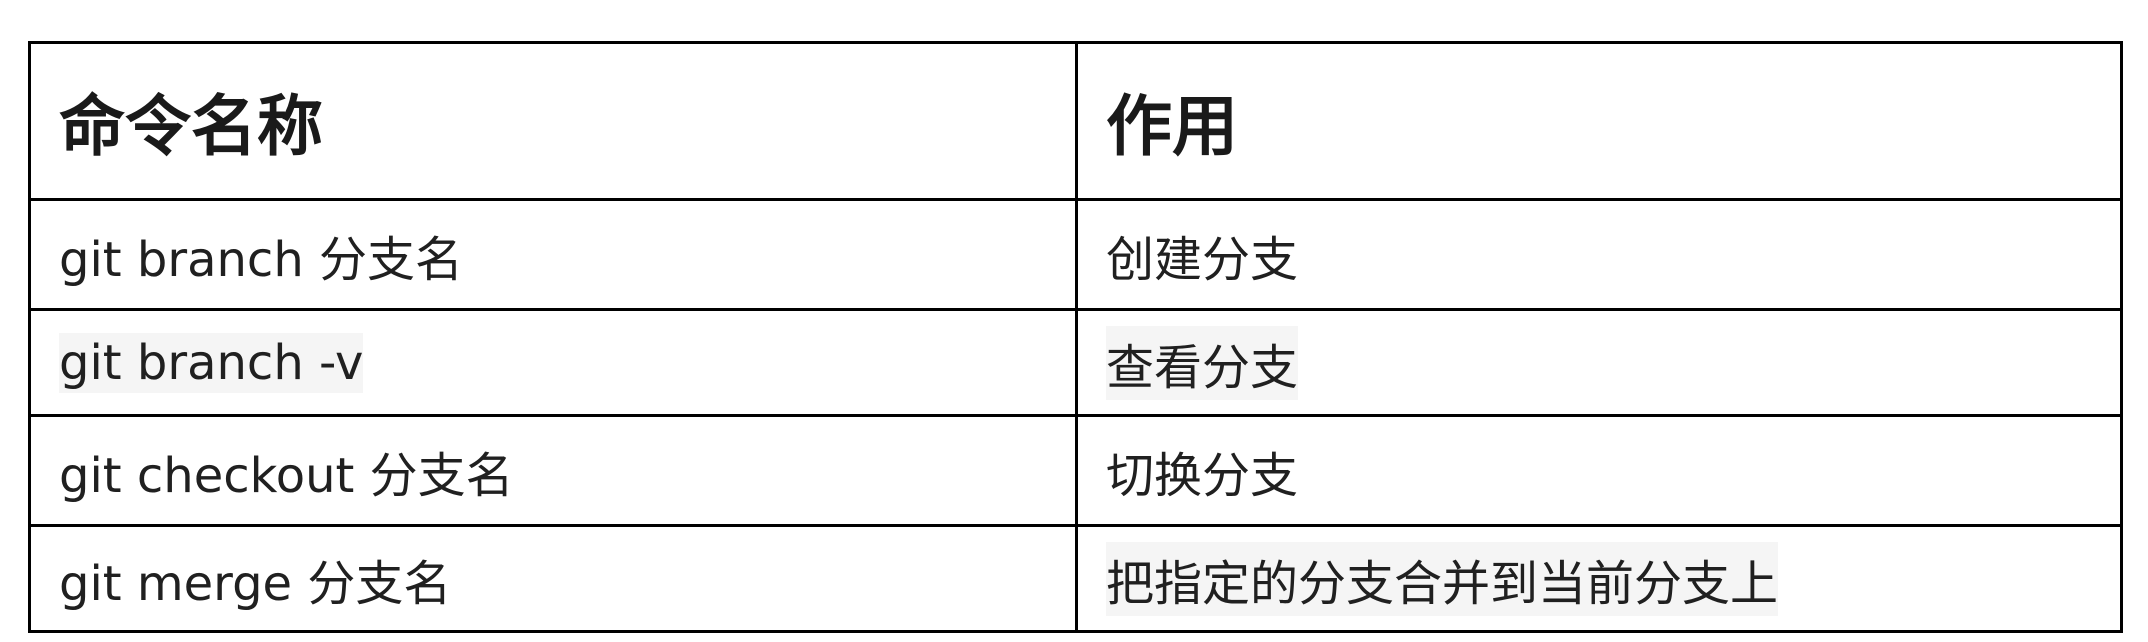  Describe the element at coordinates (1202, 475) in the screenshot. I see `purpose-text: 切换分支` at that location.